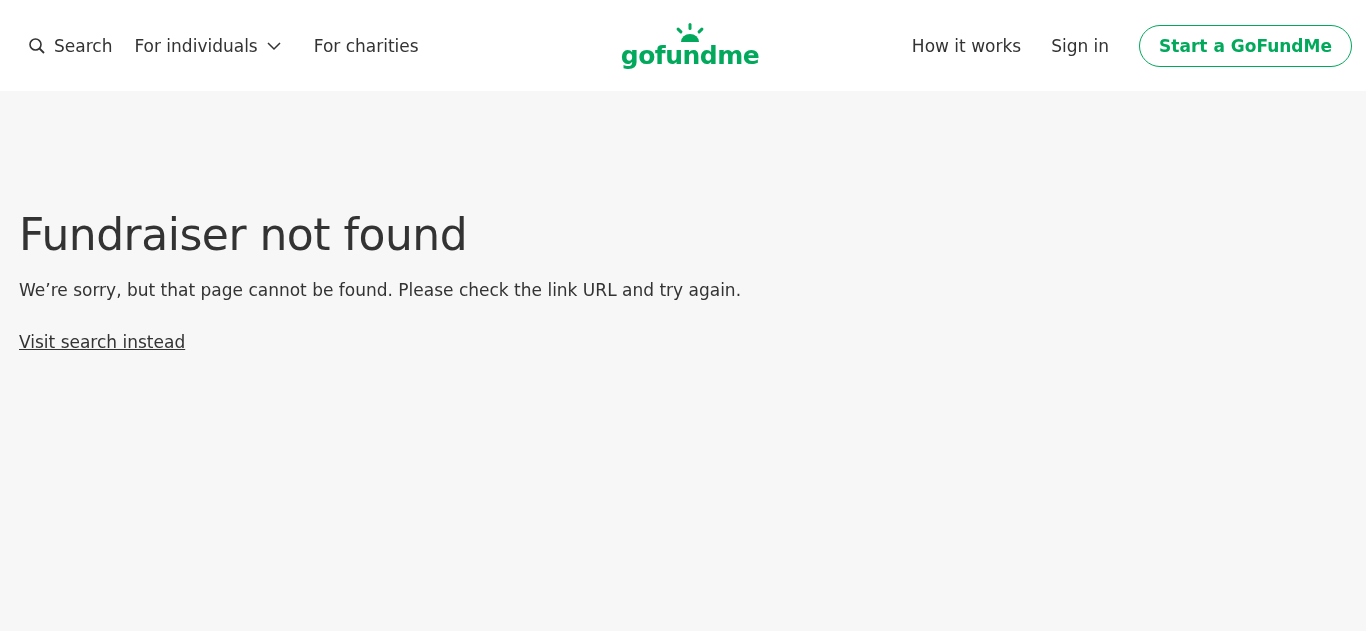  Describe the element at coordinates (102, 342) in the screenshot. I see `search-link: Visit search instead` at that location.